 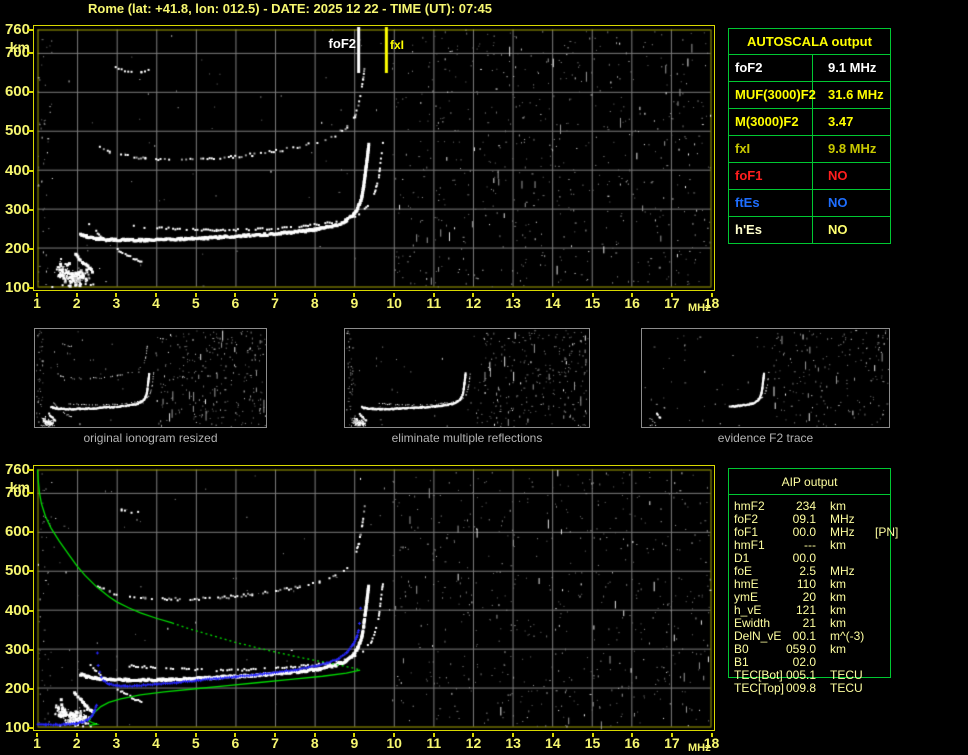 I want to click on autoscala-row: ftEs NO, so click(x=809, y=202).